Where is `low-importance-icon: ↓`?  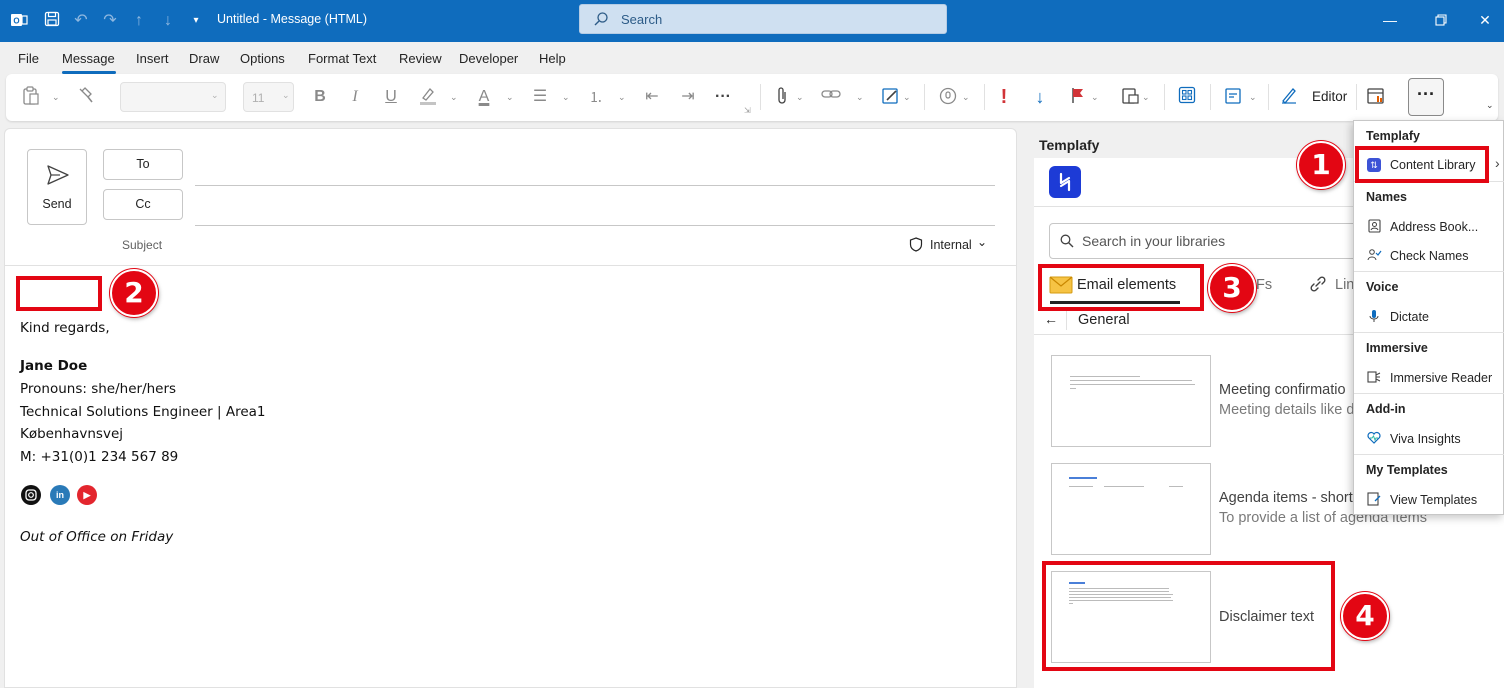 low-importance-icon: ↓ is located at coordinates (1040, 97).